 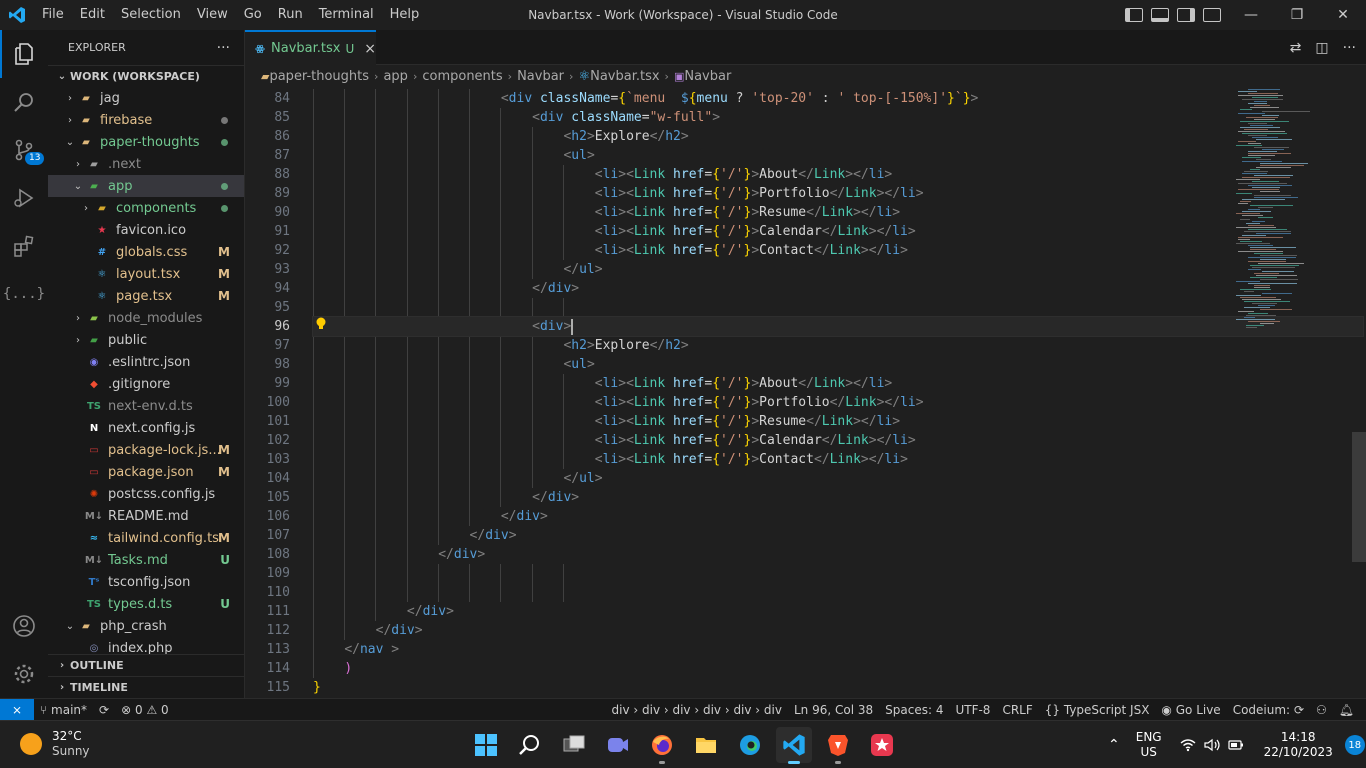 What do you see at coordinates (24, 246) in the screenshot?
I see `extensions-activity` at bounding box center [24, 246].